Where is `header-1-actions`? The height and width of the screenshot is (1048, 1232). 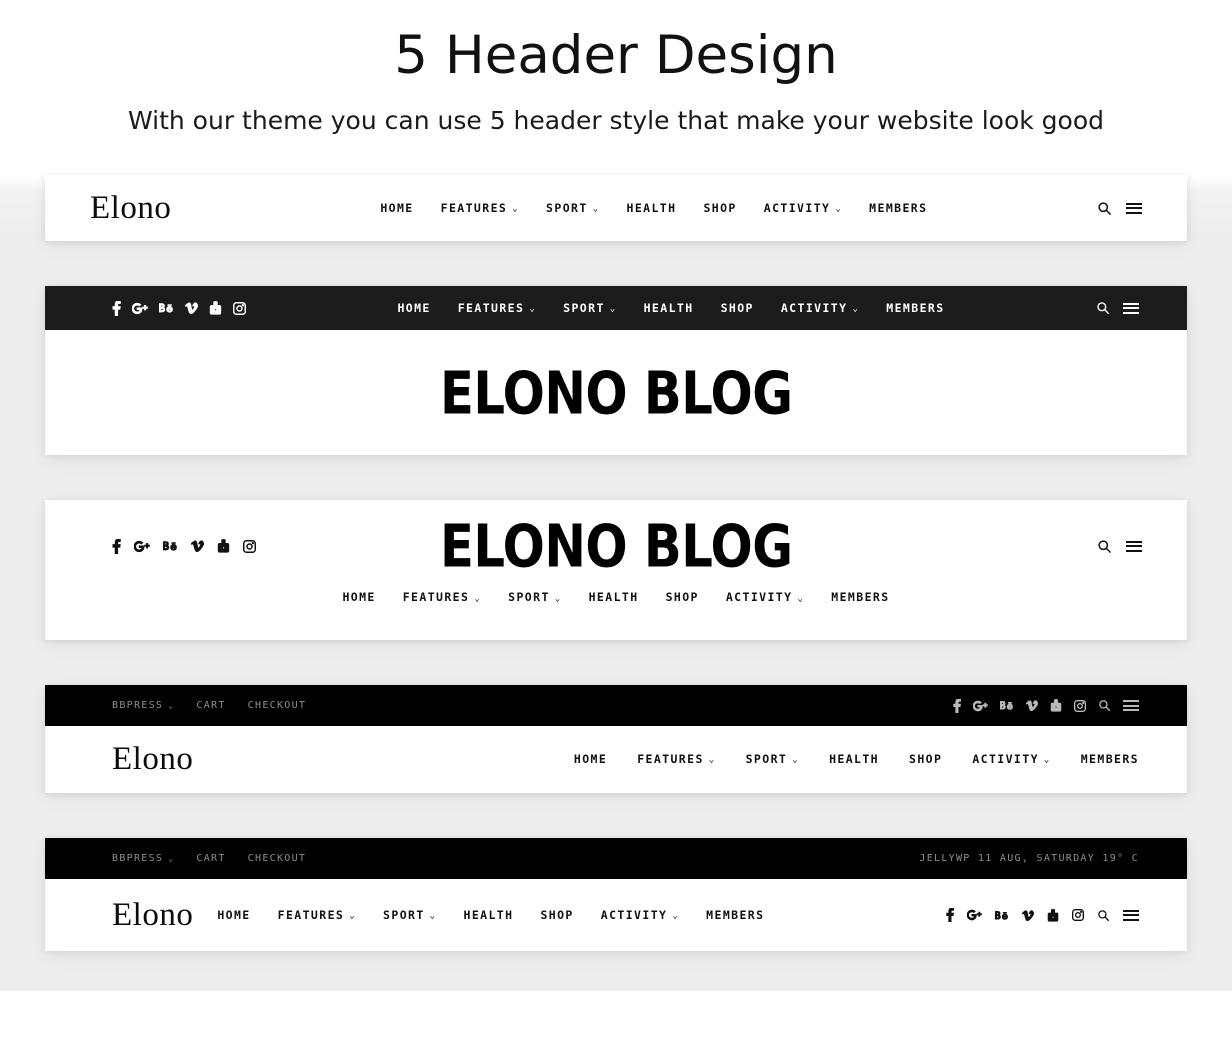 header-1-actions is located at coordinates (1119, 208).